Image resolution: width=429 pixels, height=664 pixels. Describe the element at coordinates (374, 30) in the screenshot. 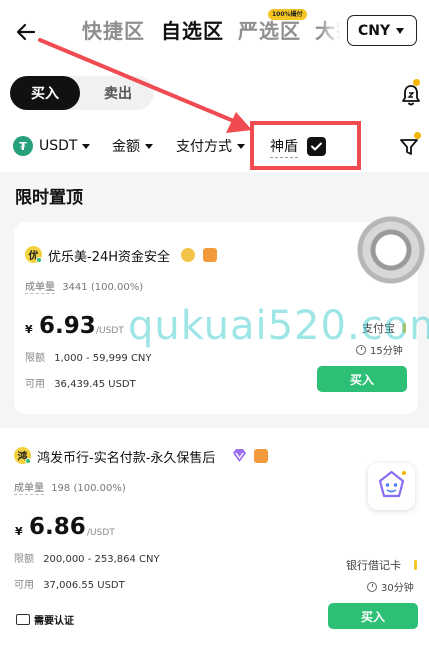

I see `currency-label: CNY` at that location.